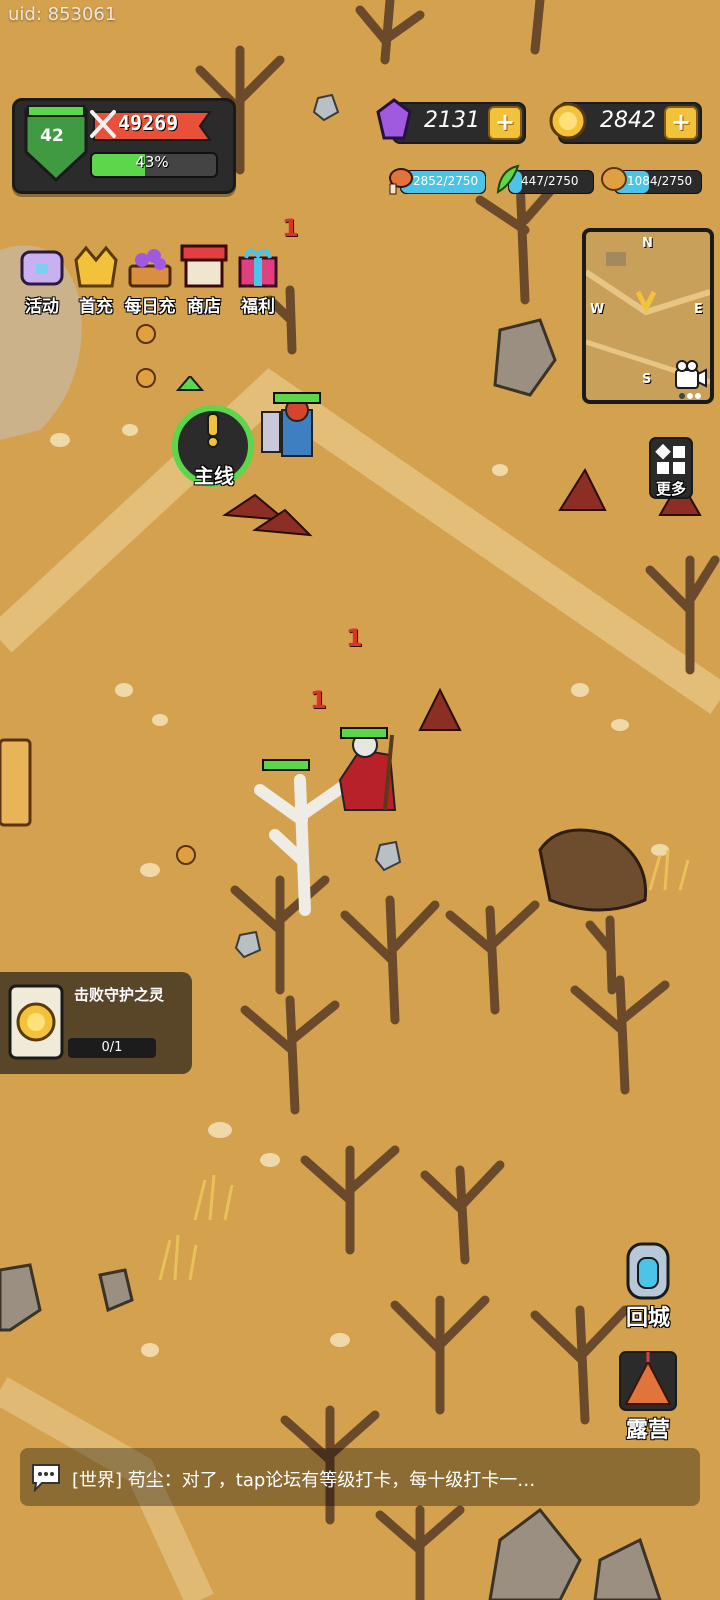 The height and width of the screenshot is (1600, 720). I want to click on menu-daily-recharge: 每日充, so click(150, 278).